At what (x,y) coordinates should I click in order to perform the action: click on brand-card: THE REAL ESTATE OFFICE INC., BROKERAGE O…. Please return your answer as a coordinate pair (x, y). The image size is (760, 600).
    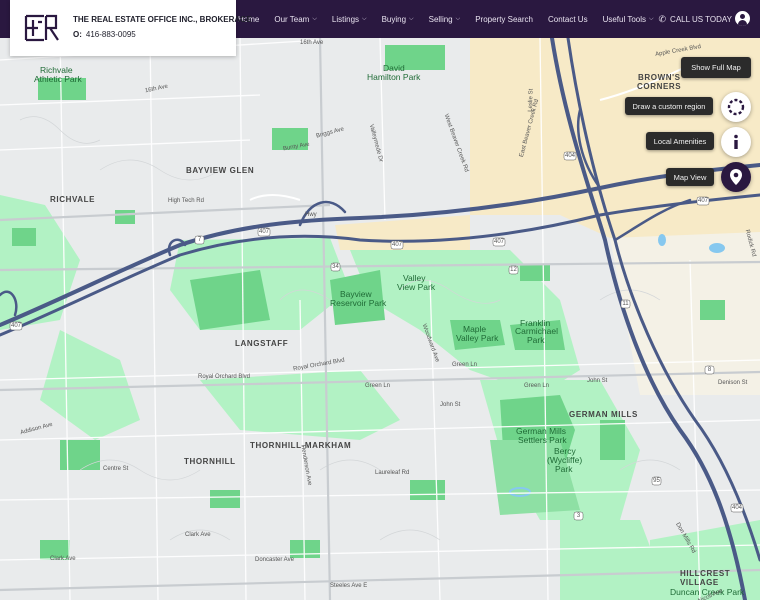
    Looking at the image, I should click on (131, 28).